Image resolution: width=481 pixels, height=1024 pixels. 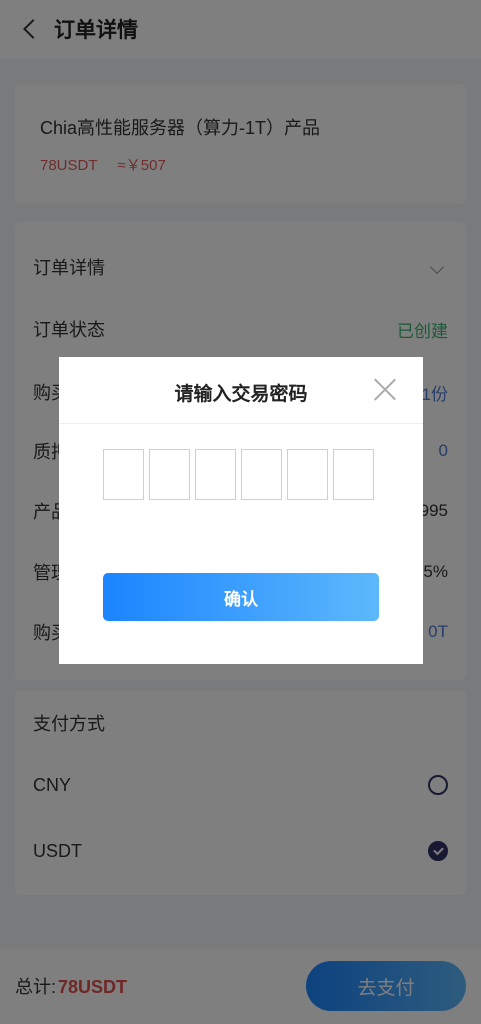 What do you see at coordinates (238, 474) in the screenshot?
I see `pin-input` at bounding box center [238, 474].